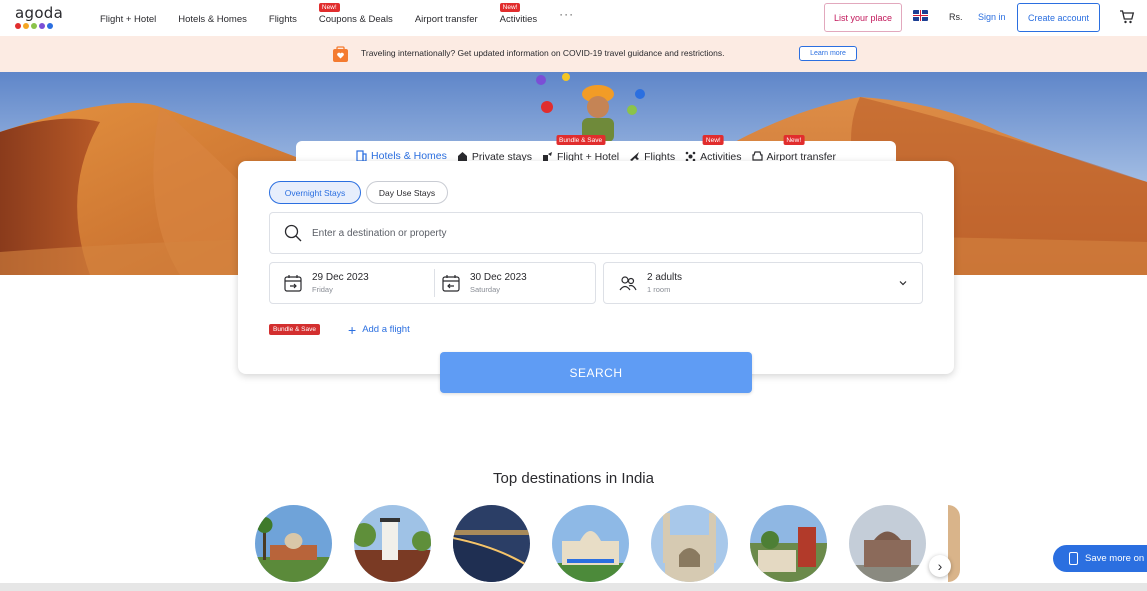 This screenshot has width=1147, height=591. Describe the element at coordinates (315, 192) in the screenshot. I see `overnight-stays-toggle: Overnight Stays` at that location.